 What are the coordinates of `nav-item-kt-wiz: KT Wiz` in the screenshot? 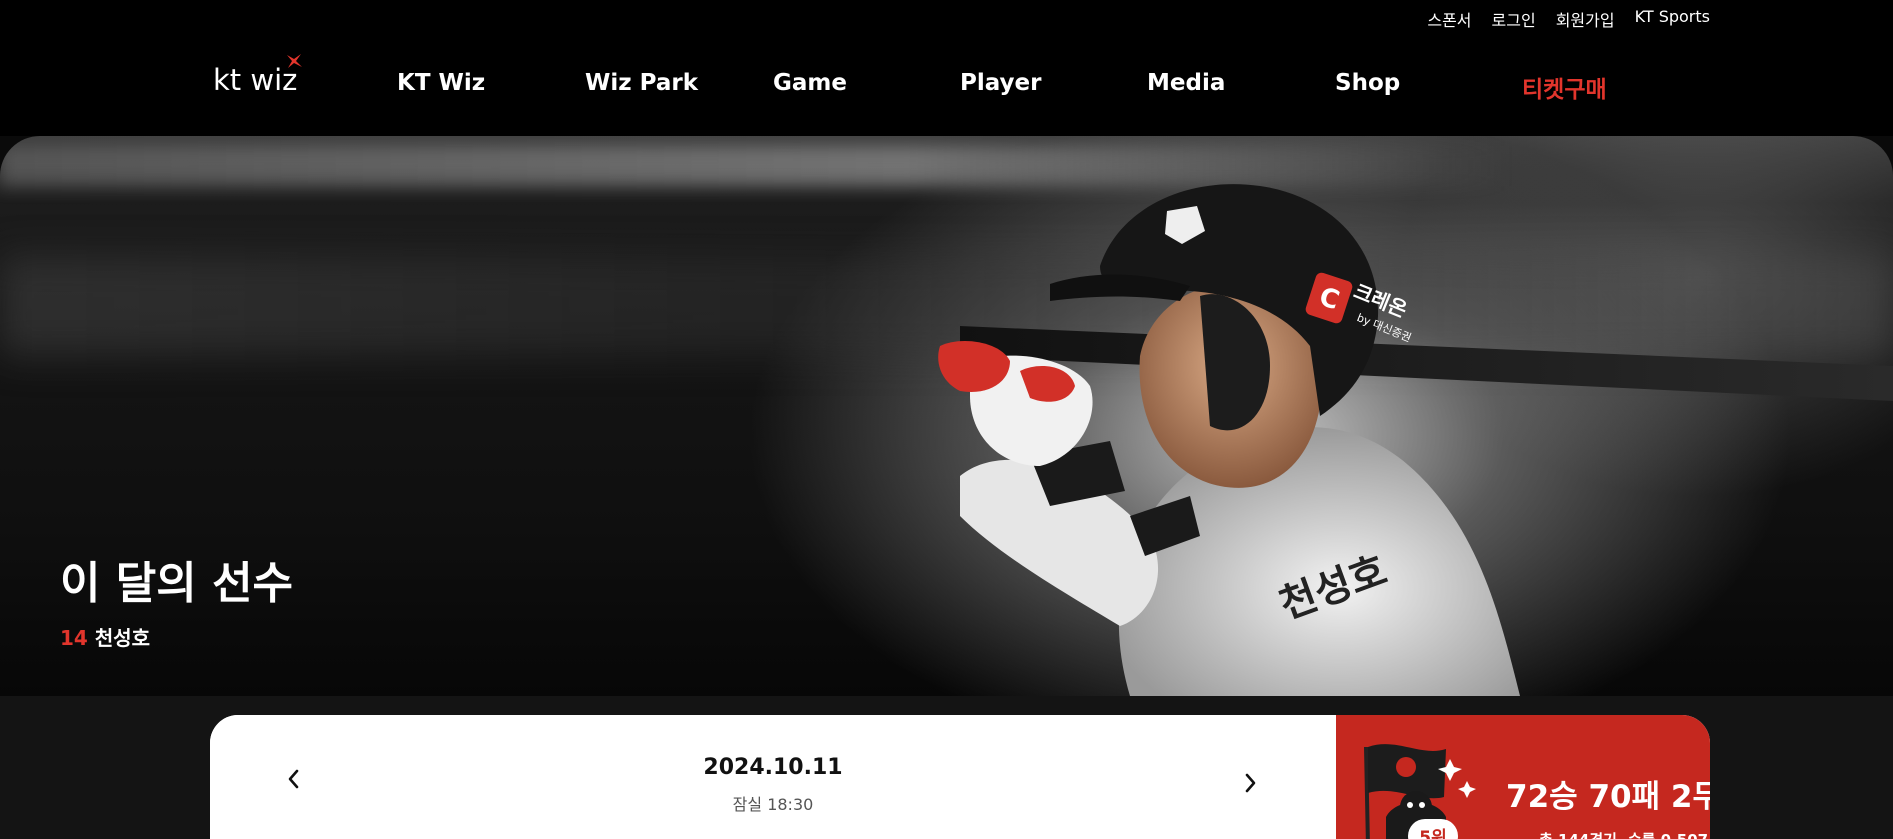 It's located at (441, 83).